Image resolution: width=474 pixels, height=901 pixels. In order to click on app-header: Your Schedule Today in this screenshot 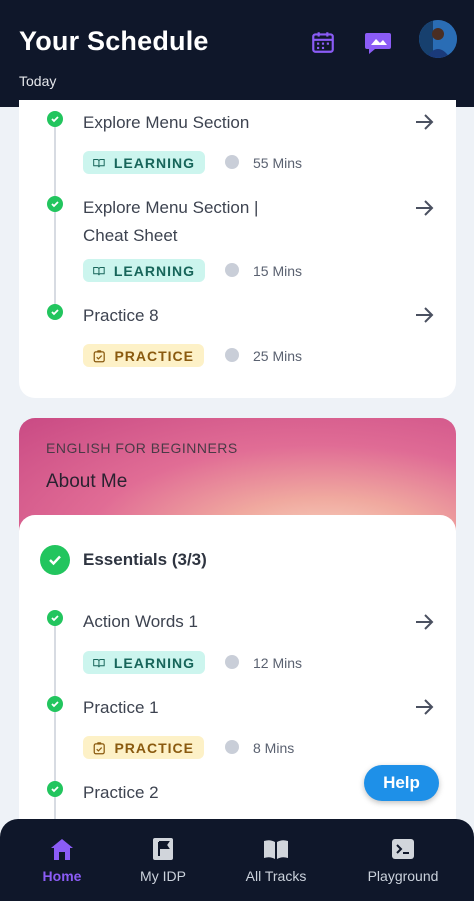, I will do `click(237, 53)`.